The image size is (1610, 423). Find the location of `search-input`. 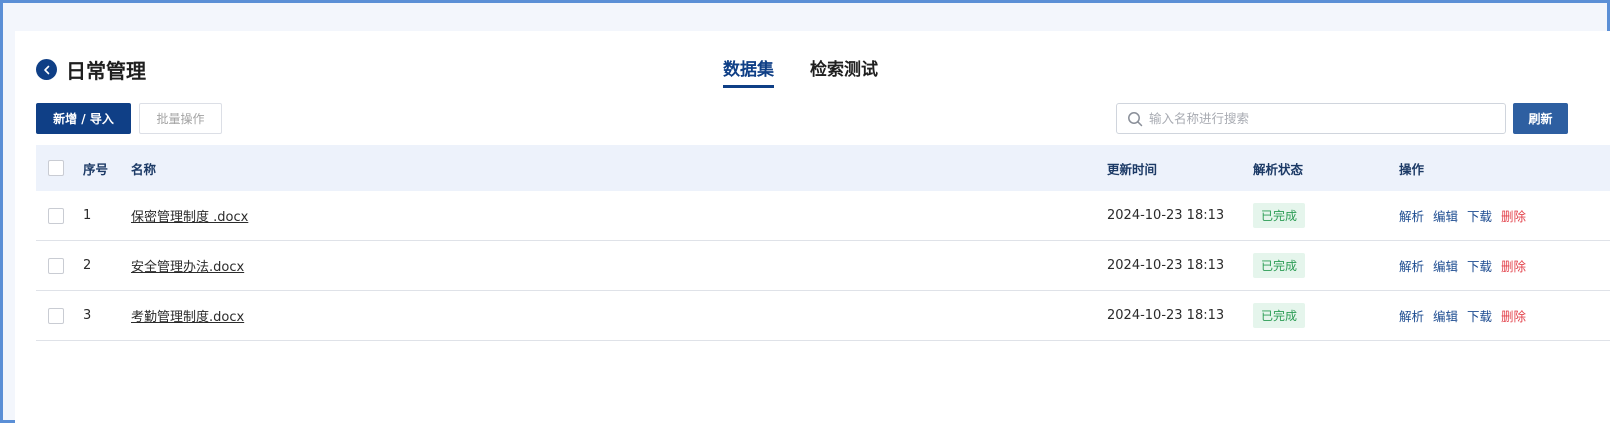

search-input is located at coordinates (1319, 118).